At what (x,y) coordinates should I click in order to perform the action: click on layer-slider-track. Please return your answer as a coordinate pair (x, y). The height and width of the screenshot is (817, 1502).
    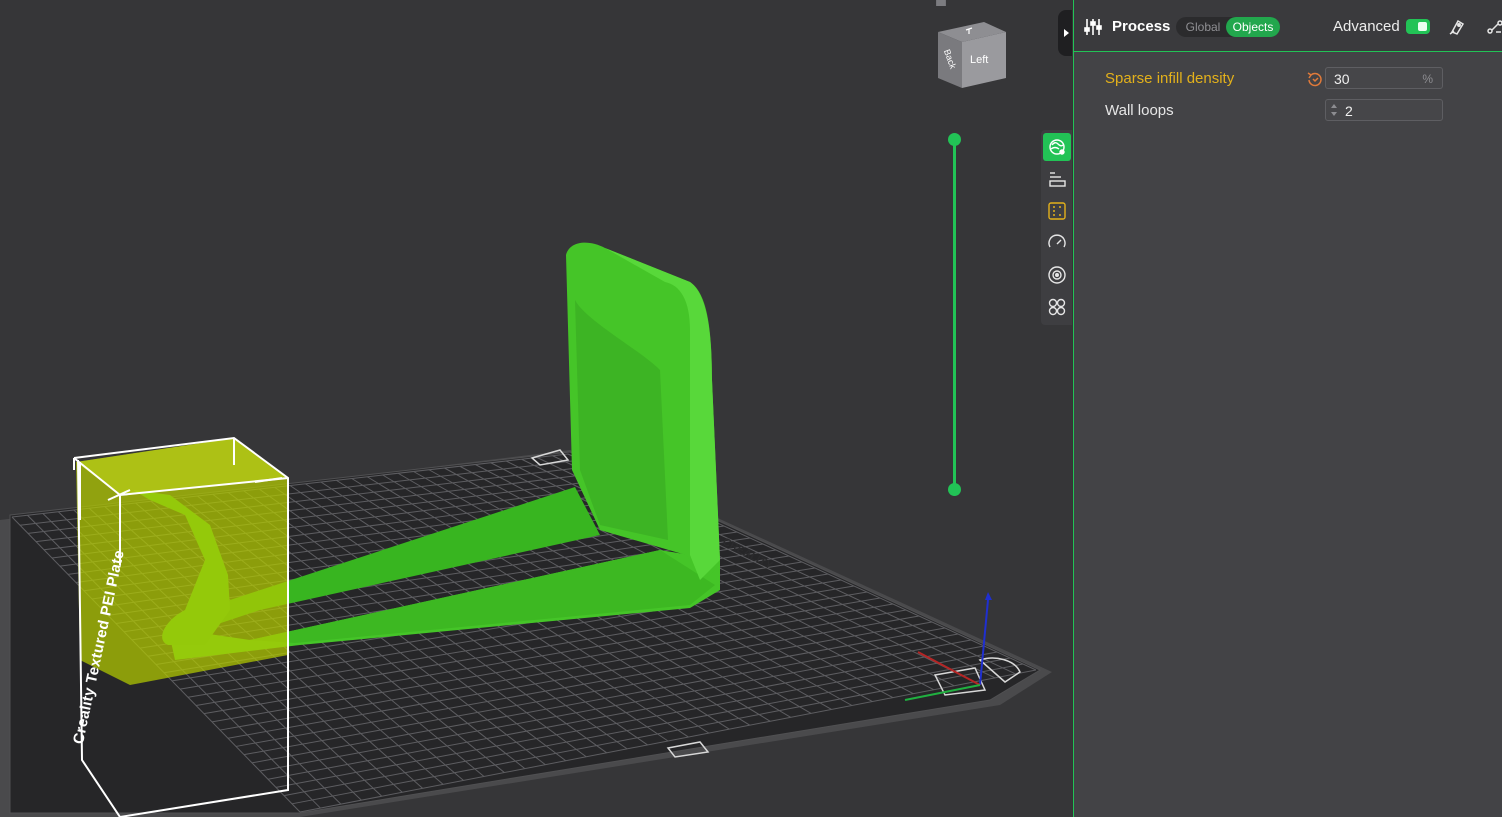
    Looking at the image, I should click on (954, 315).